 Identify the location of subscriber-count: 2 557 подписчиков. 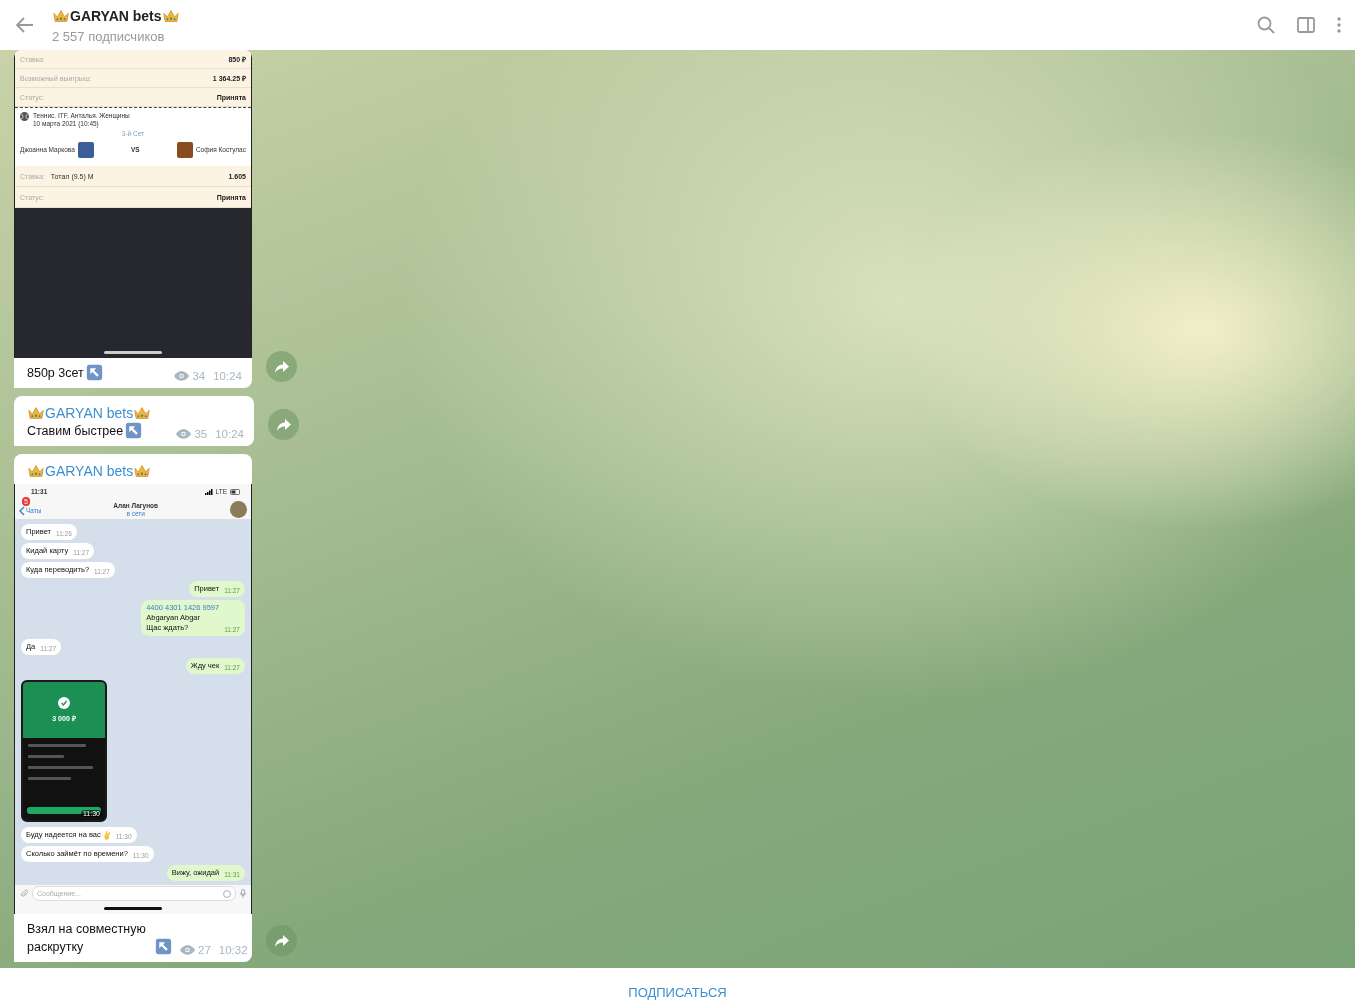
(109, 36).